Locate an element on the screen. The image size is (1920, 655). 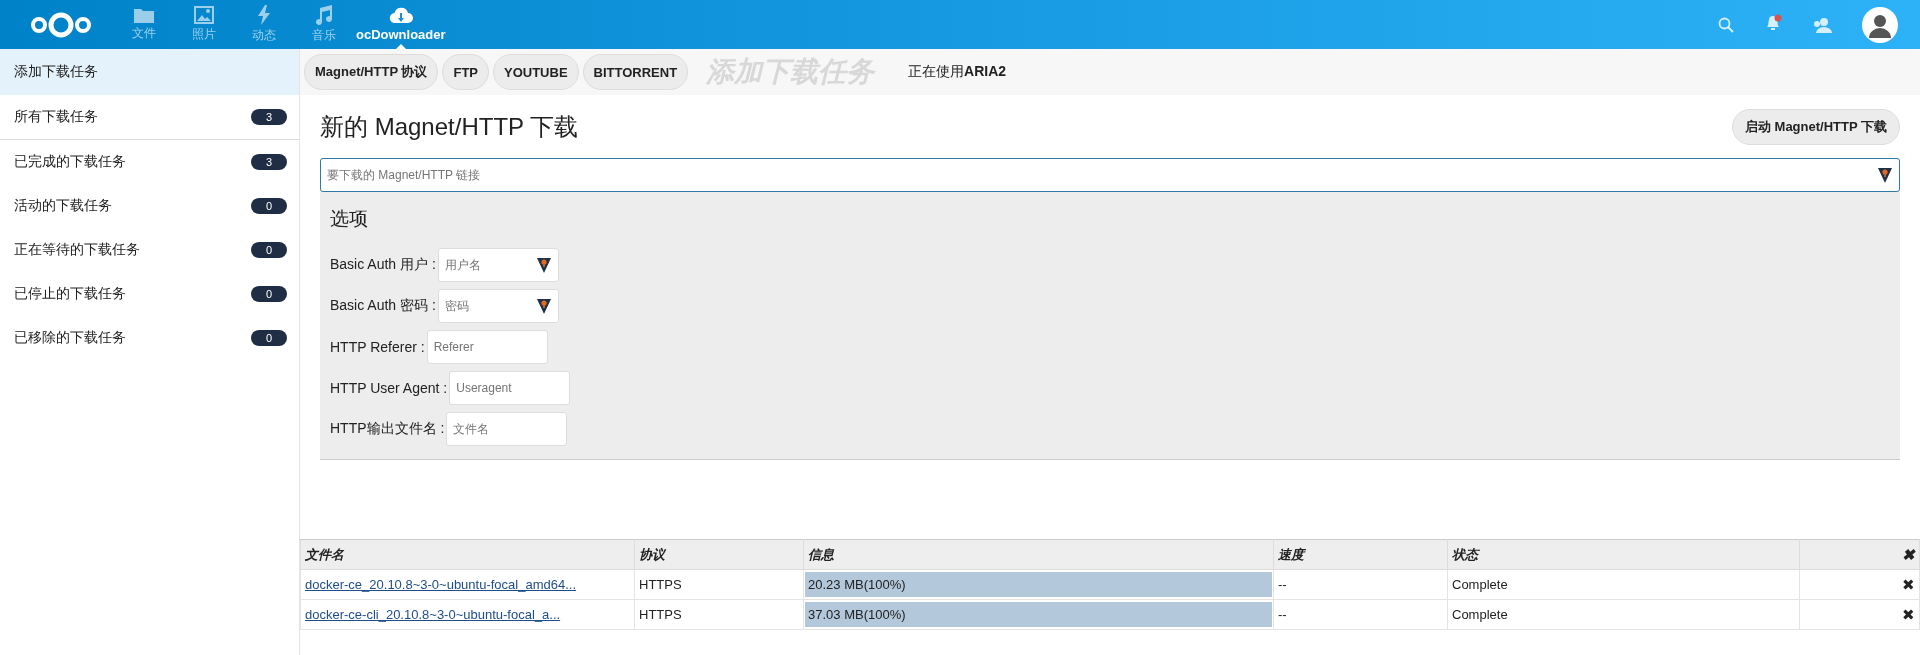
progress-text: 37.03 MB(100%) is located at coordinates (857, 615).